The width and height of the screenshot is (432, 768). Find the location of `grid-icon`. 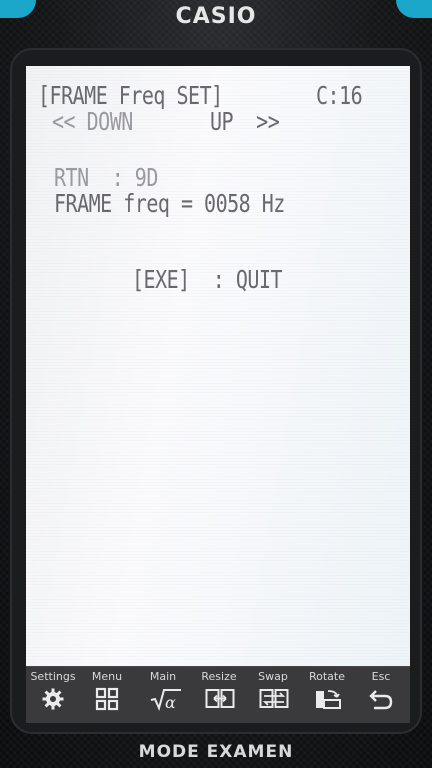

grid-icon is located at coordinates (107, 700).